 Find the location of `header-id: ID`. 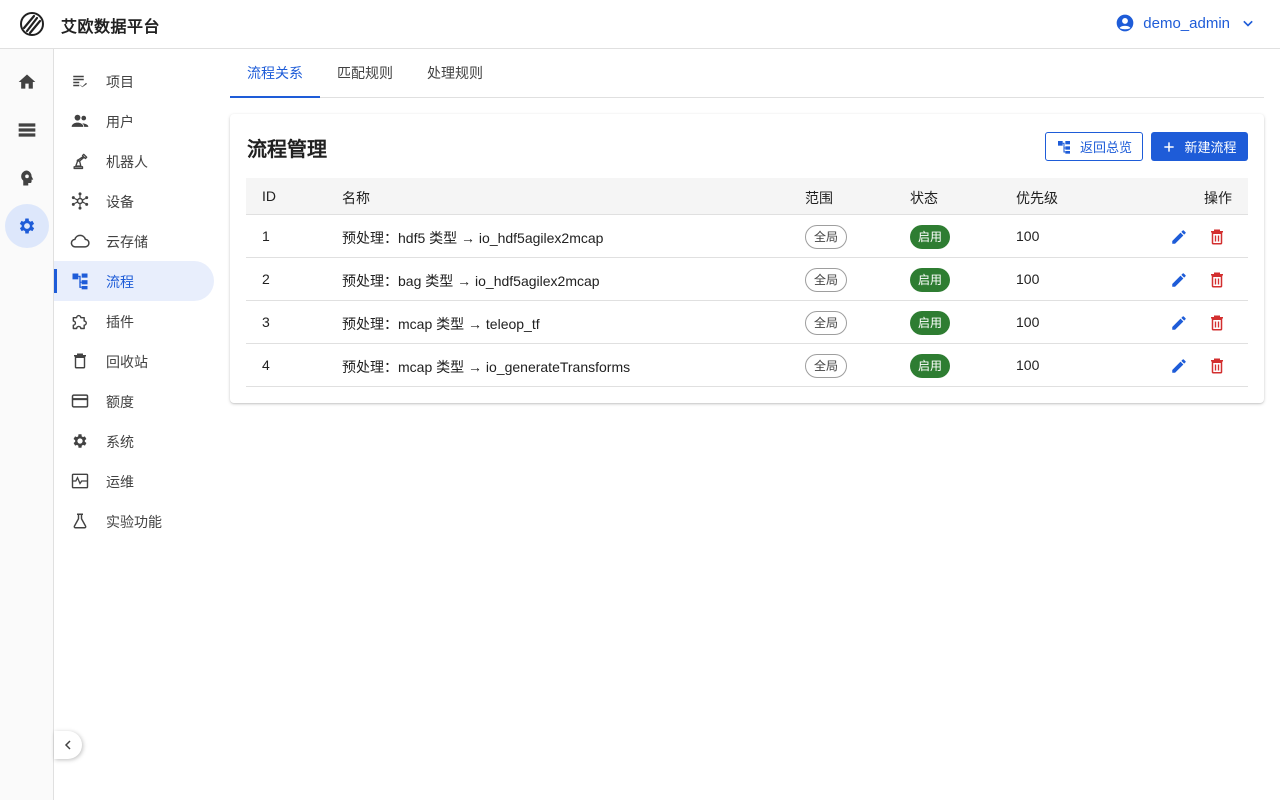

header-id: ID is located at coordinates (269, 196).